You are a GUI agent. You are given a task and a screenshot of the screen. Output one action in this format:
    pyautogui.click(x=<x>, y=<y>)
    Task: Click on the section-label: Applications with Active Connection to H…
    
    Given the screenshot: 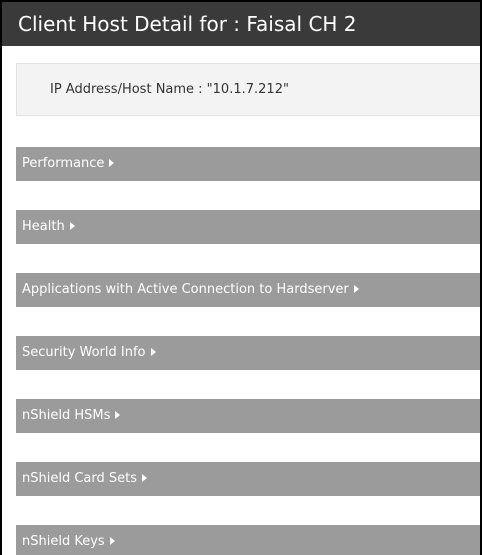 What is the action you would take?
    pyautogui.click(x=185, y=289)
    